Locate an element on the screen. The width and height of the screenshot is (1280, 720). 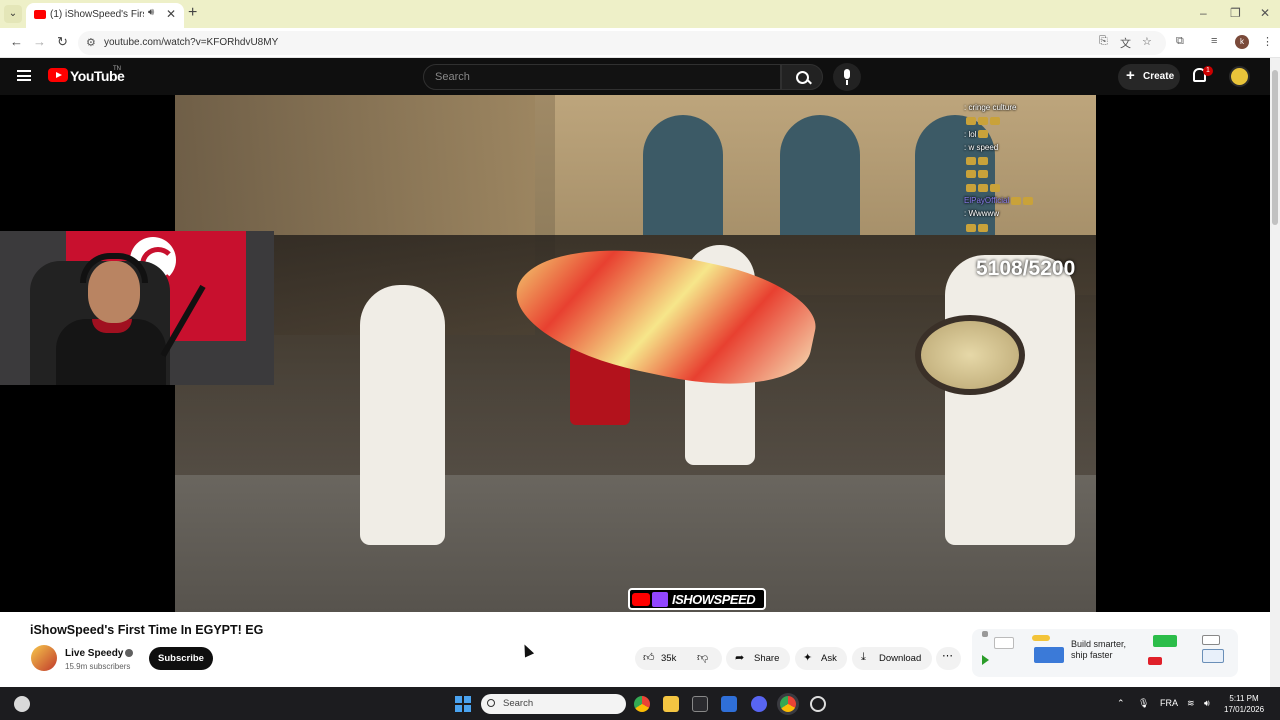
store-icon is located at coordinates (700, 704).